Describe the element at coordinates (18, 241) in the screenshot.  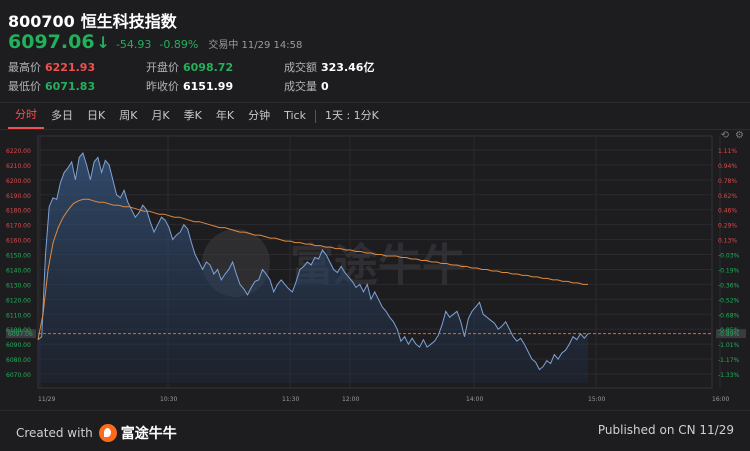
I see `y-tick-left: 6160.00` at that location.